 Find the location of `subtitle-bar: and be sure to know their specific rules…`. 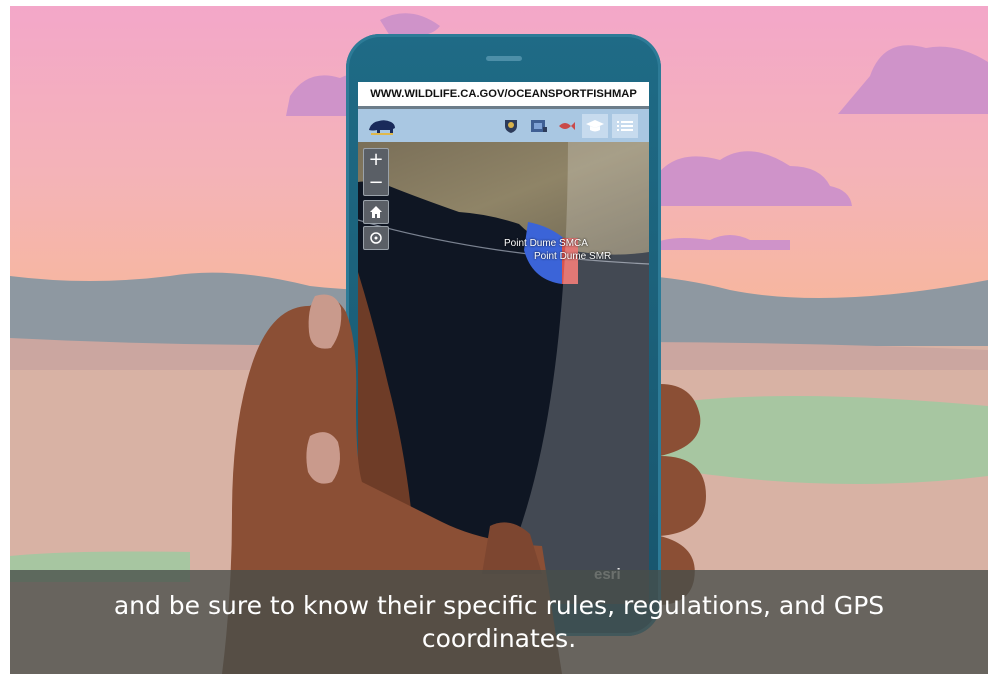

subtitle-bar: and be sure to know their specific rules… is located at coordinates (499, 622).